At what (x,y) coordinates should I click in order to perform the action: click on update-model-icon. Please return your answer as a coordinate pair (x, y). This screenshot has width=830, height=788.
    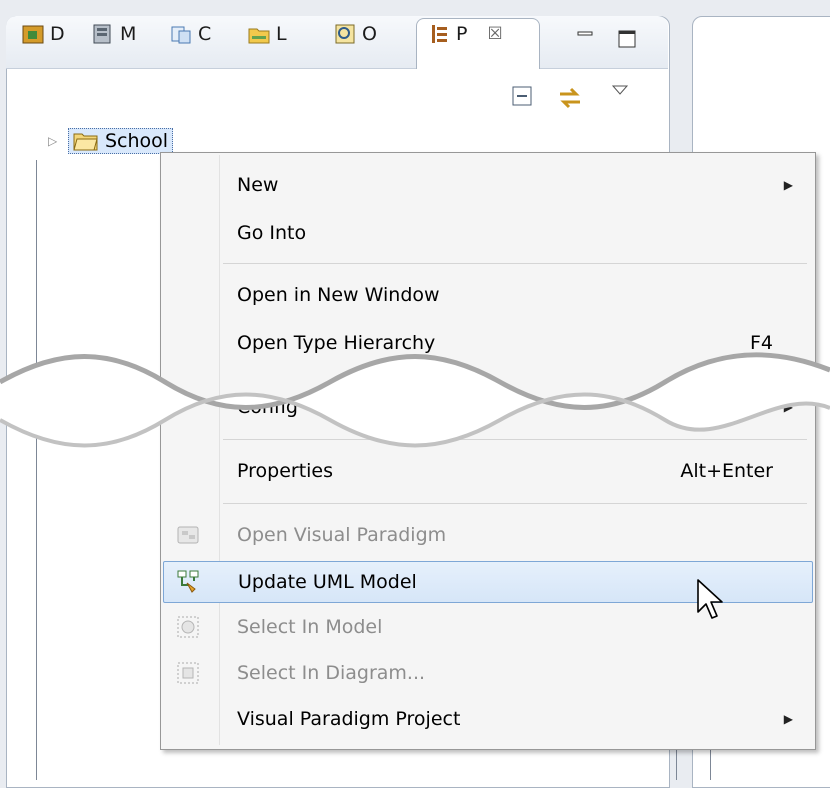
    Looking at the image, I should click on (188, 581).